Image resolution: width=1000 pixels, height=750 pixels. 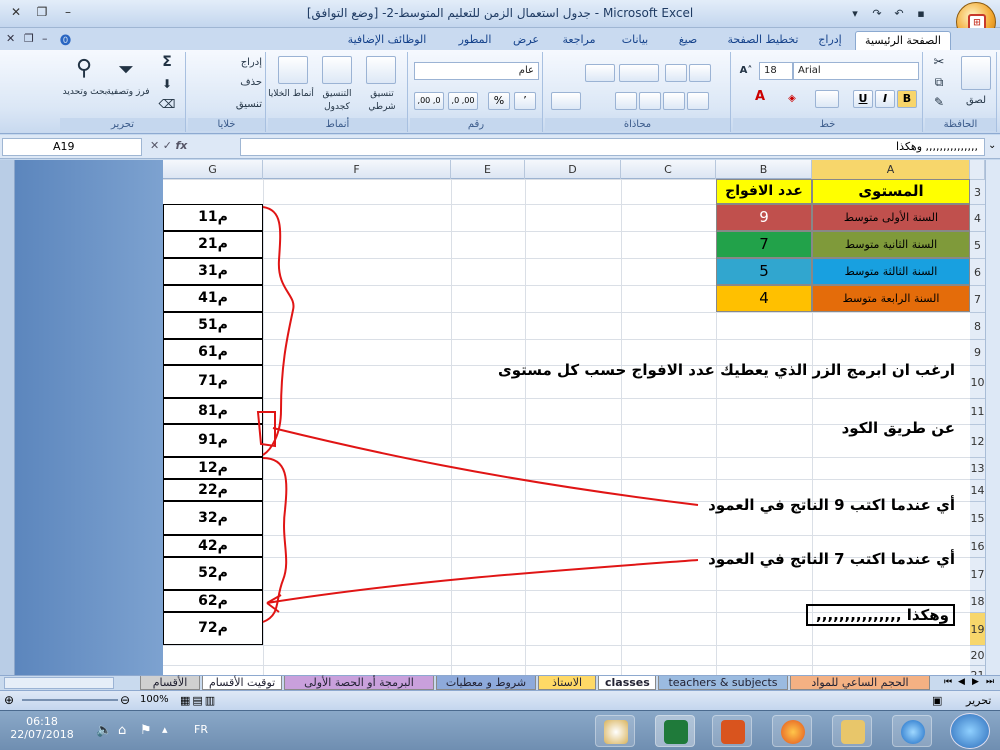 What do you see at coordinates (463, 101) in the screenshot?
I see `decrease-decimal-button: ,0 ,00` at bounding box center [463, 101].